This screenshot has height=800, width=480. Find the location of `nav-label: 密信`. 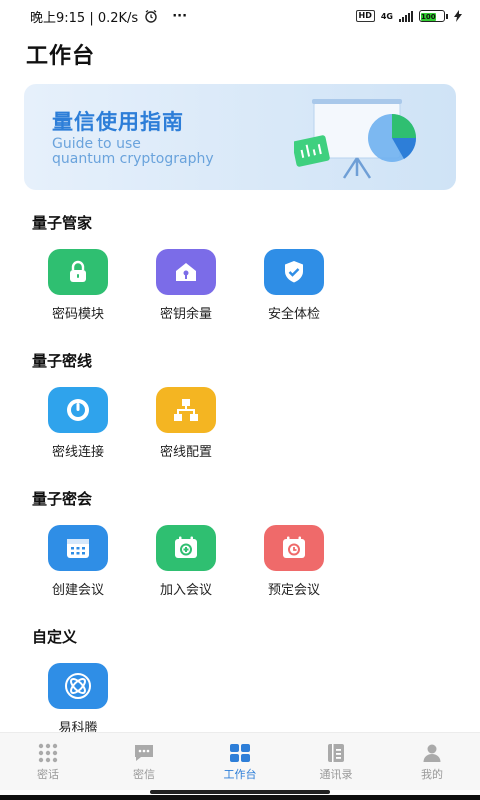

nav-label: 密信 is located at coordinates (144, 774).